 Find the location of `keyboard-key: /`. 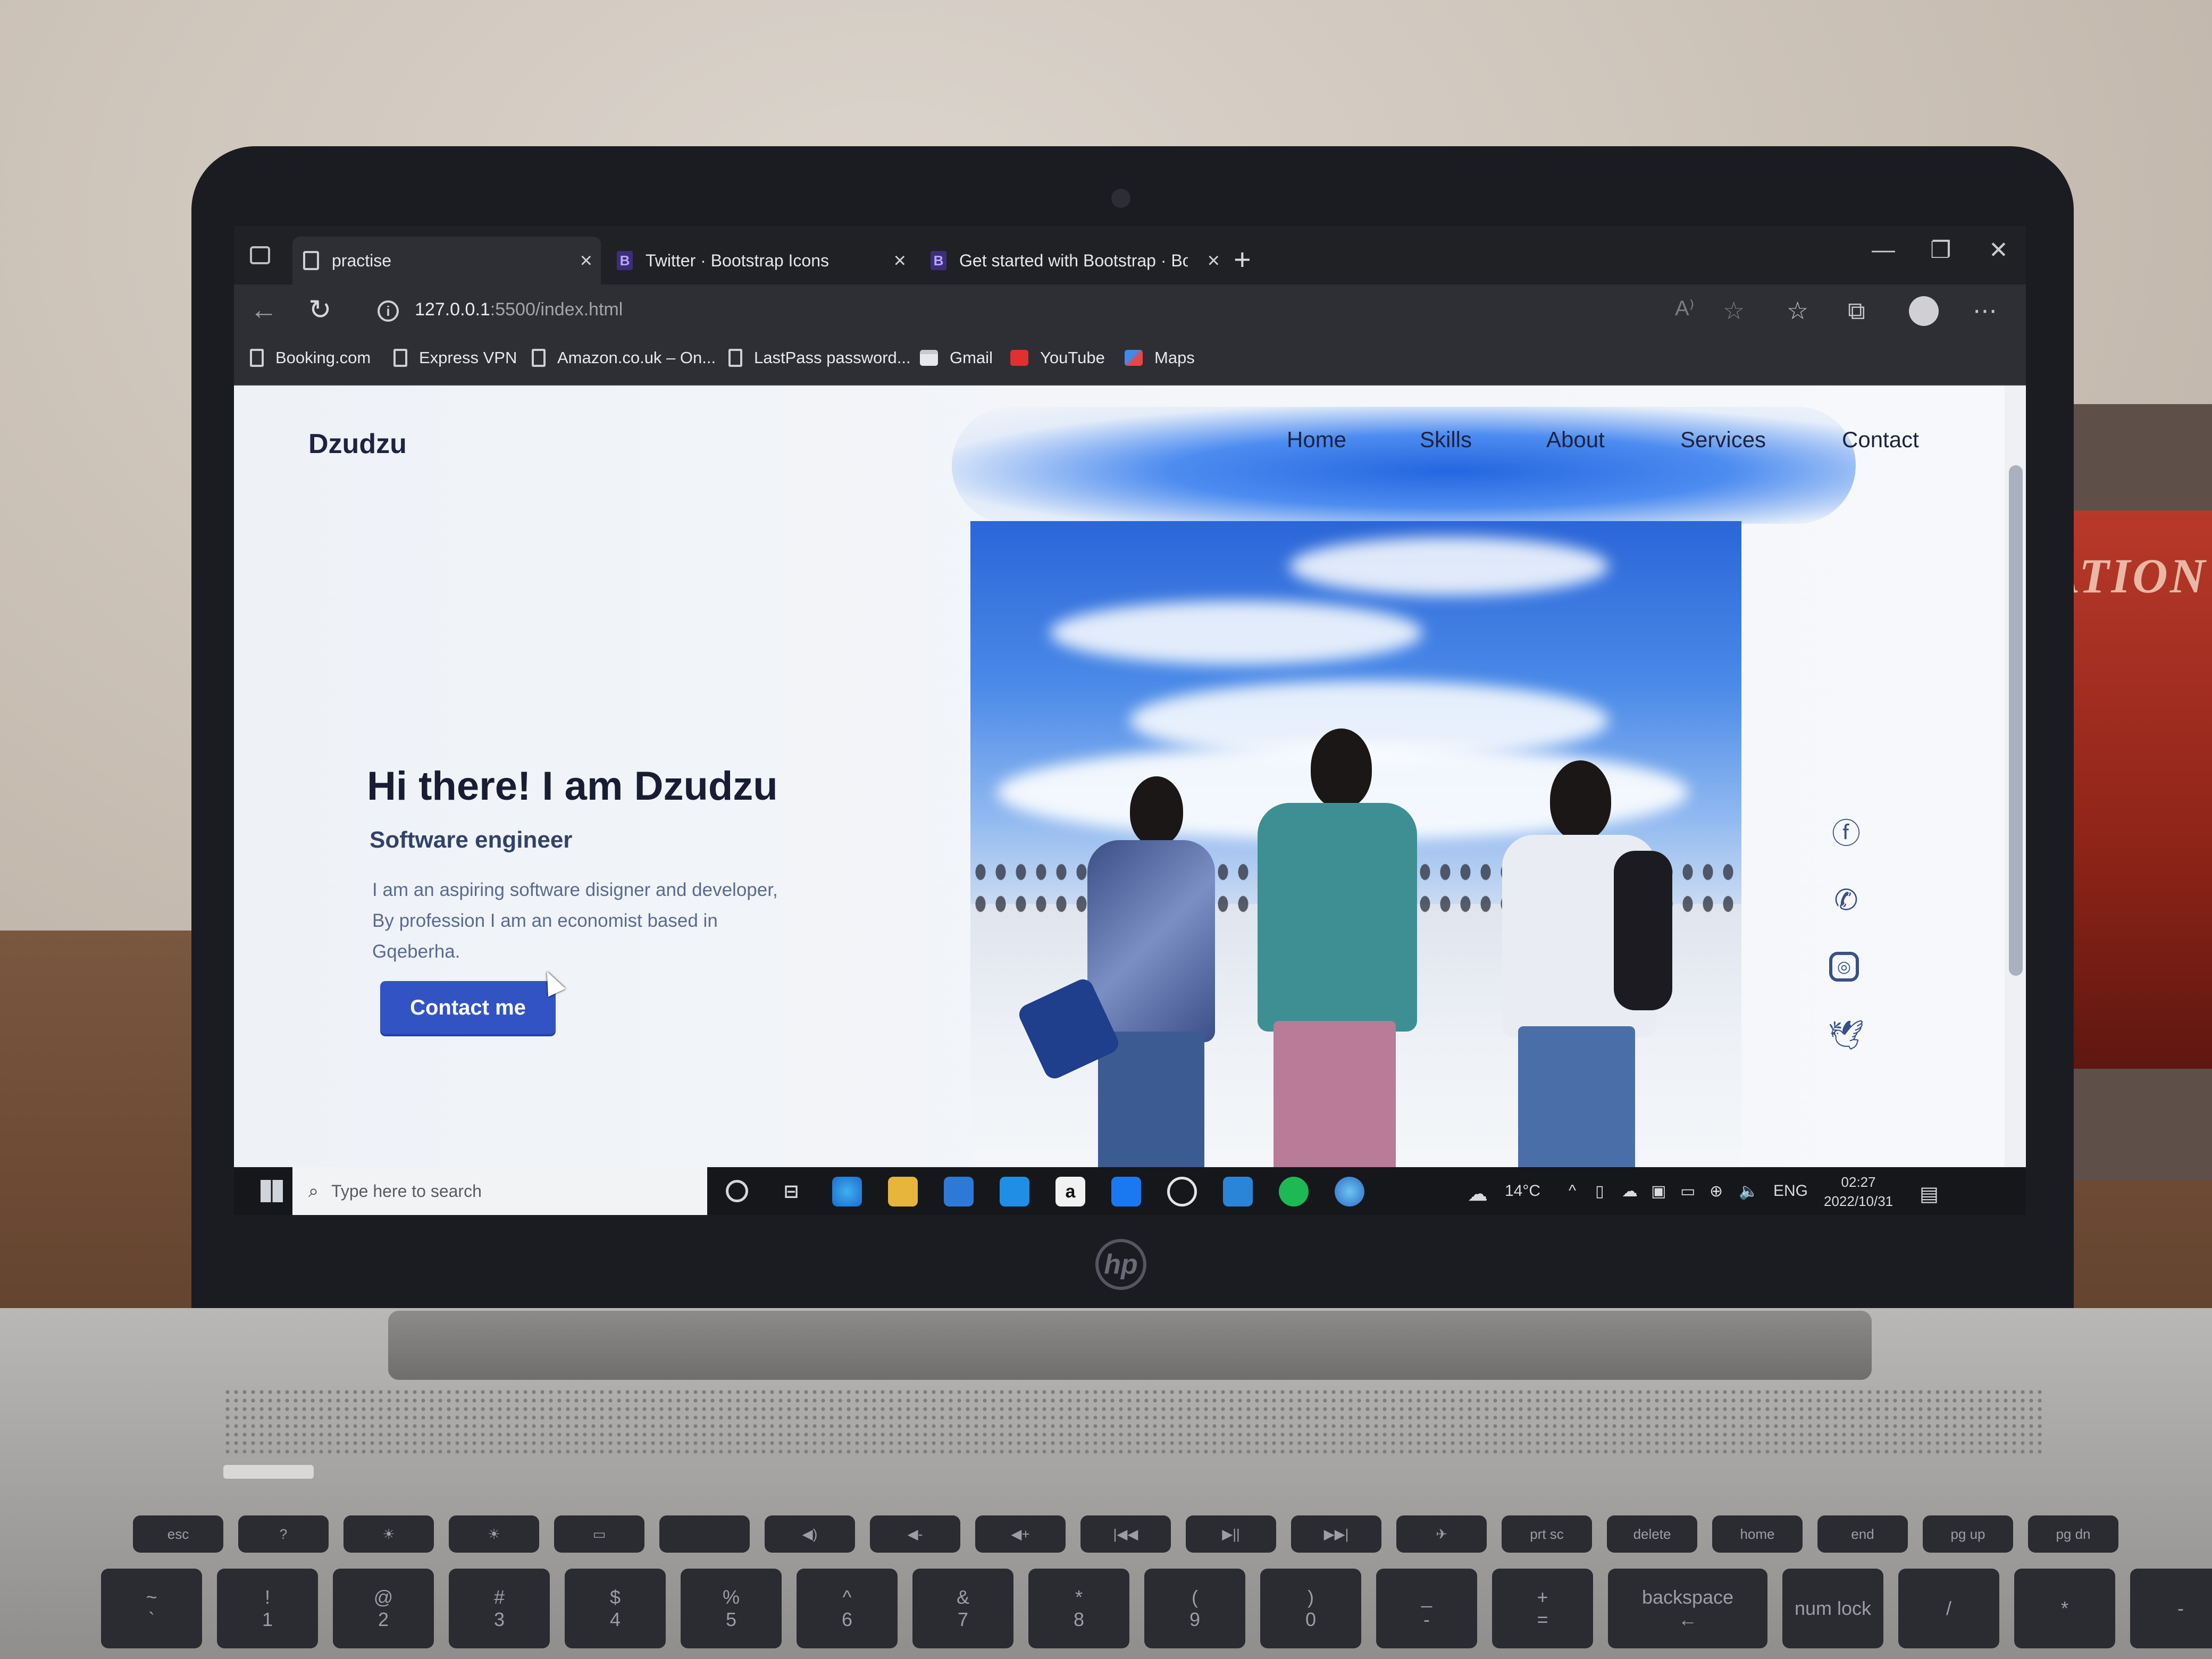

keyboard-key: / is located at coordinates (1948, 1608).